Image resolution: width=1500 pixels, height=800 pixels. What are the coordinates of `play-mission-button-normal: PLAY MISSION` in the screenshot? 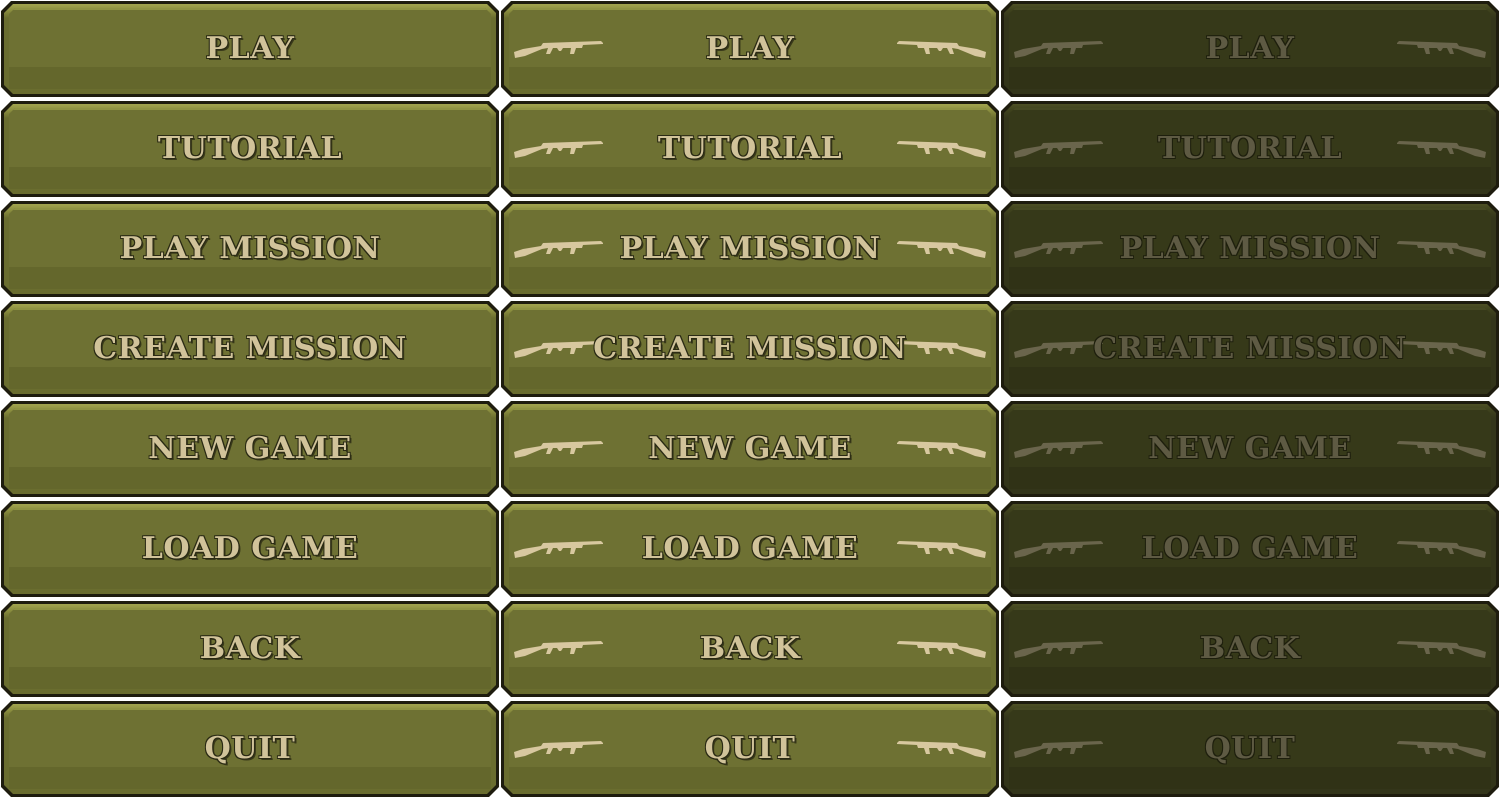 It's located at (250, 249).